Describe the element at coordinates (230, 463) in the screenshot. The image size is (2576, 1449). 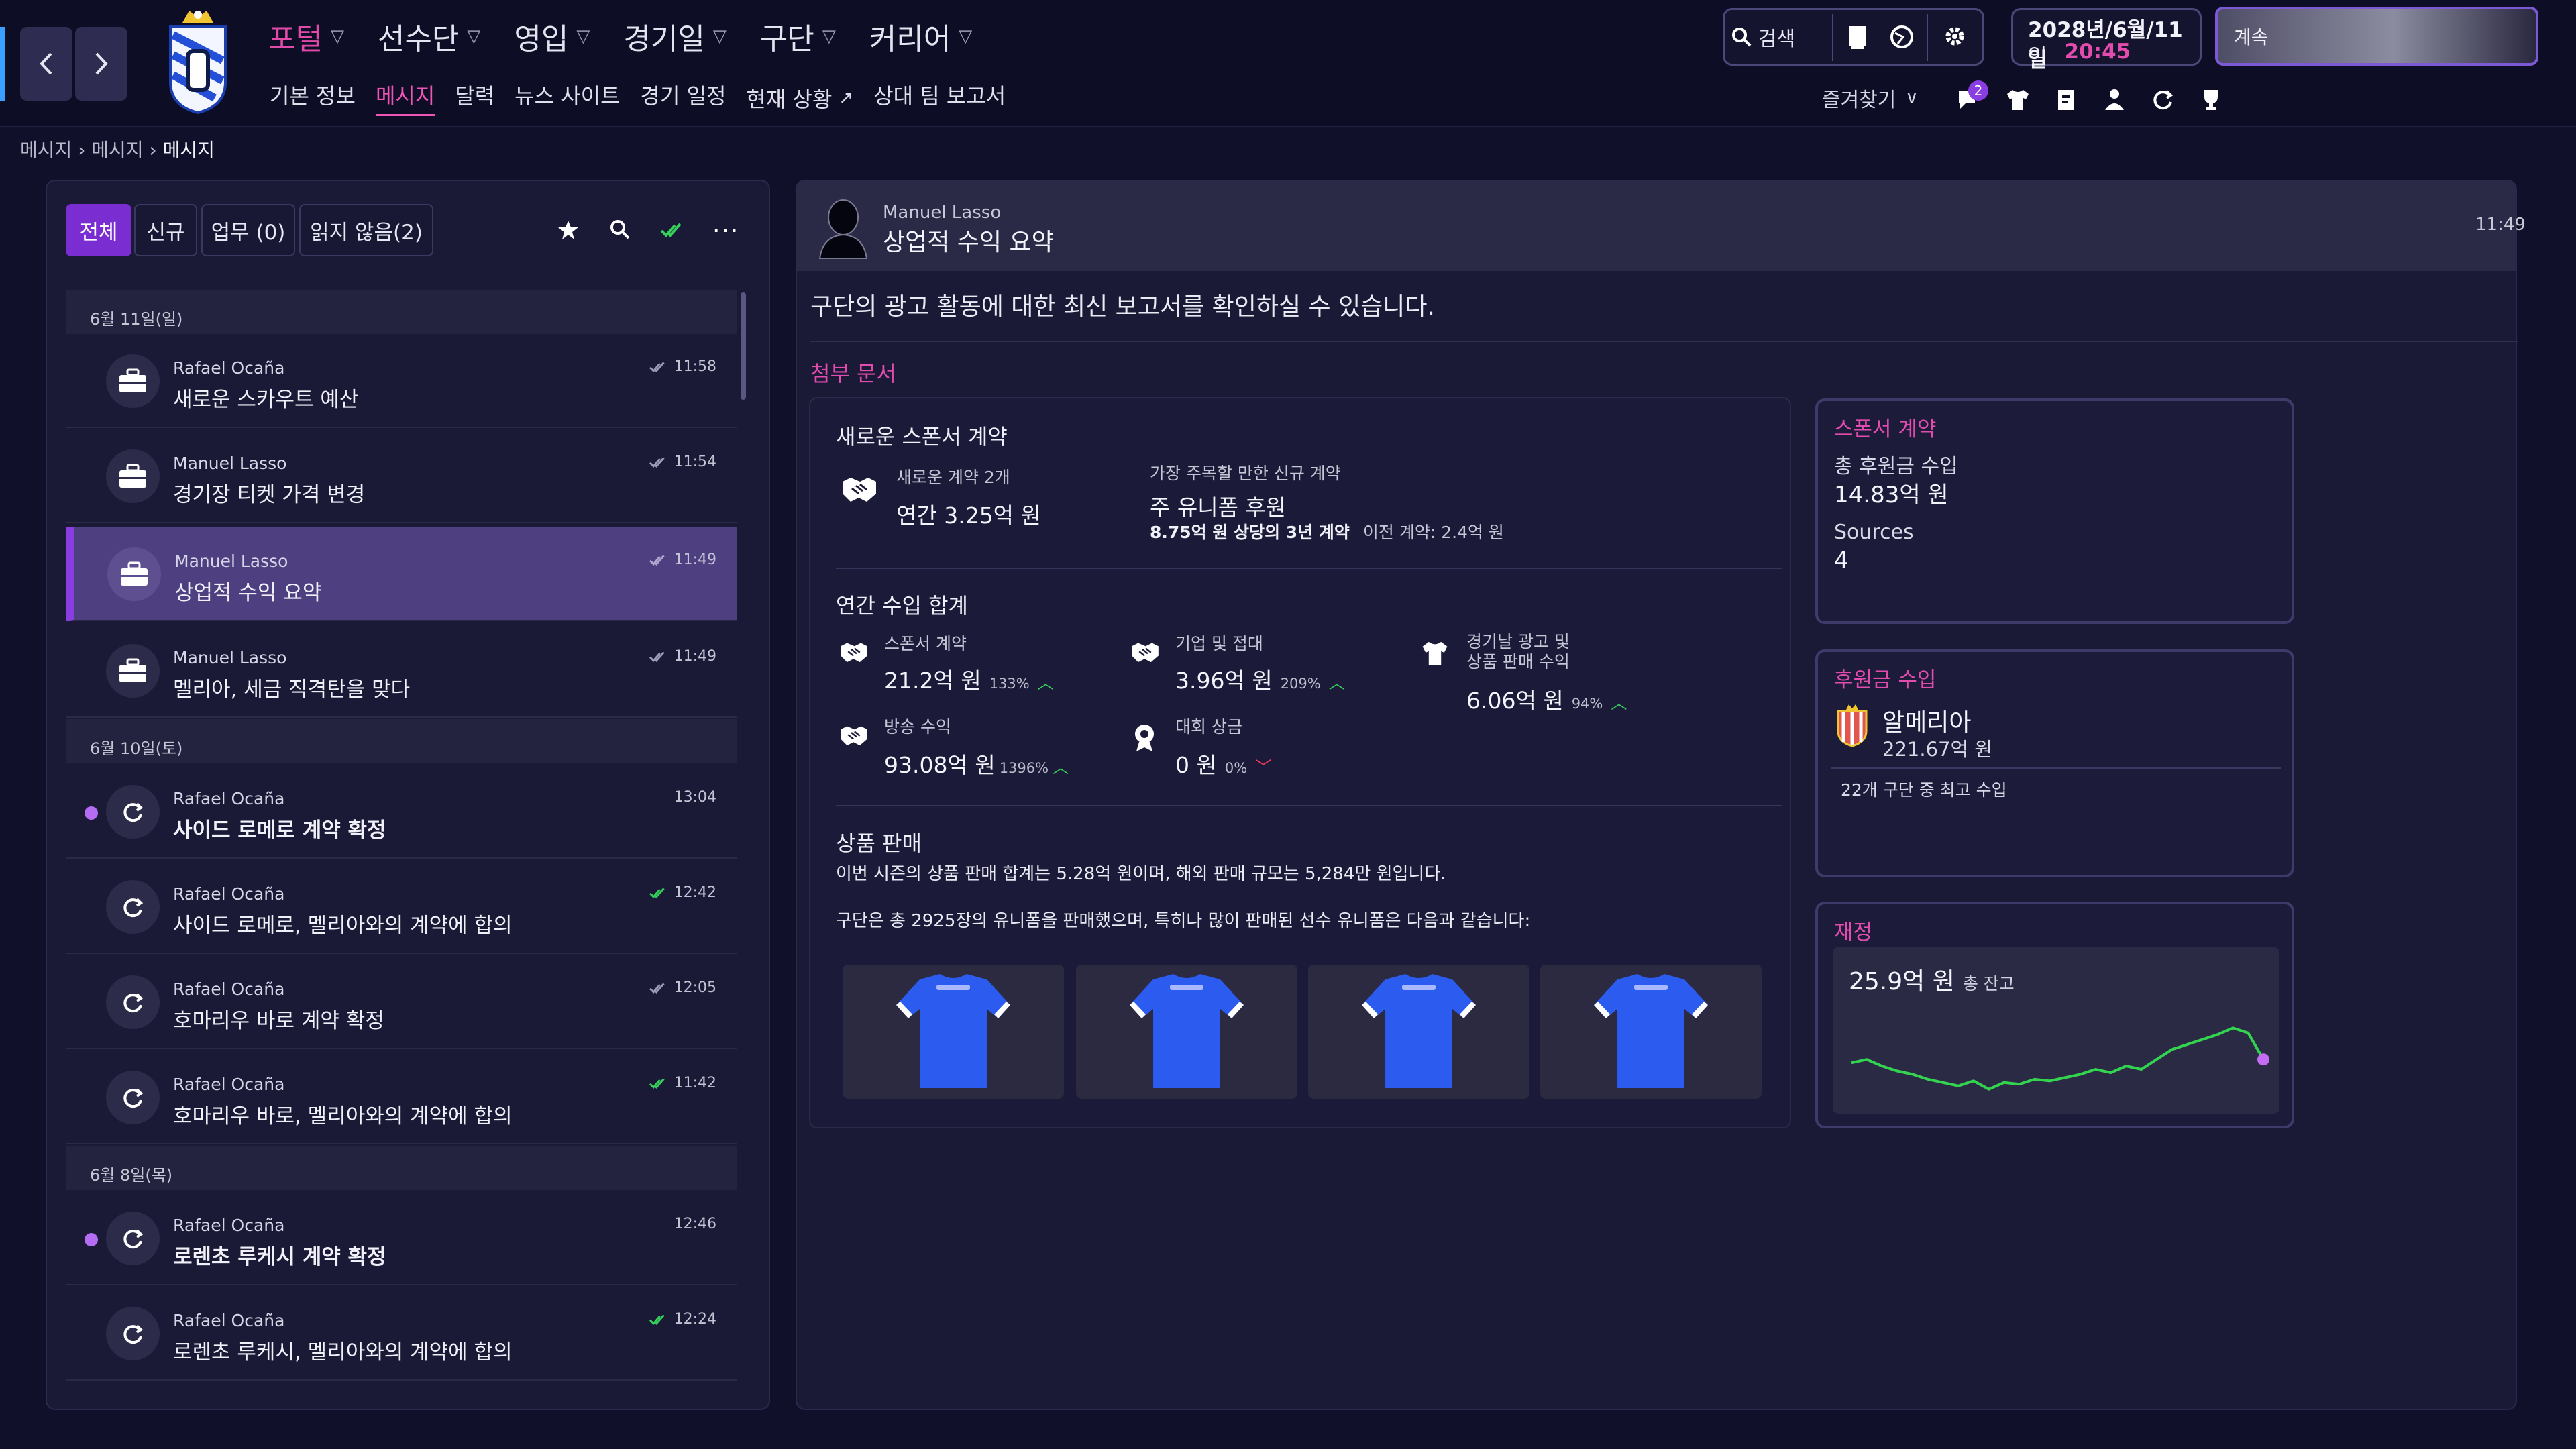
I see `message-sender: Manuel Lasso` at that location.